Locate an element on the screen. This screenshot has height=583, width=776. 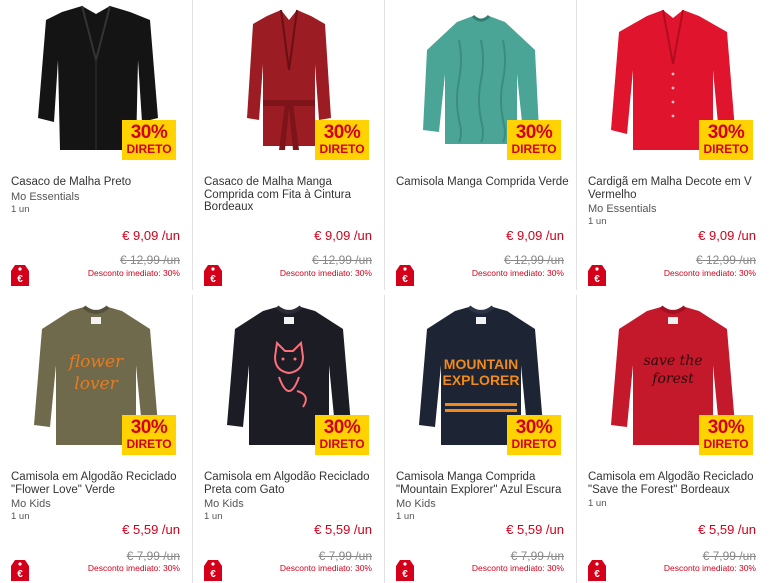
print-text: MOUNTAIN is located at coordinates (481, 364).